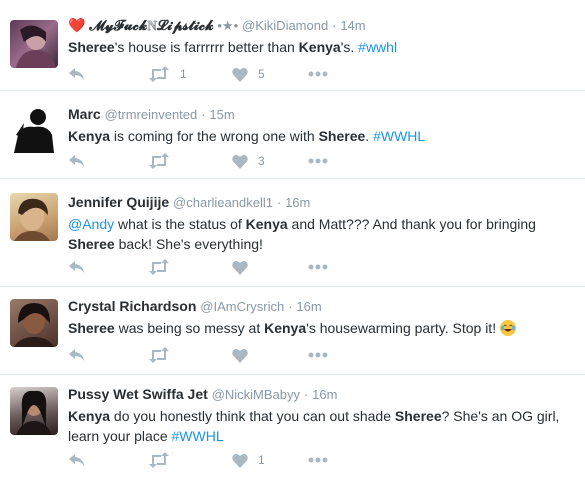 This screenshot has height=480, width=585. Describe the element at coordinates (369, 136) in the screenshot. I see `text-segment: .` at that location.